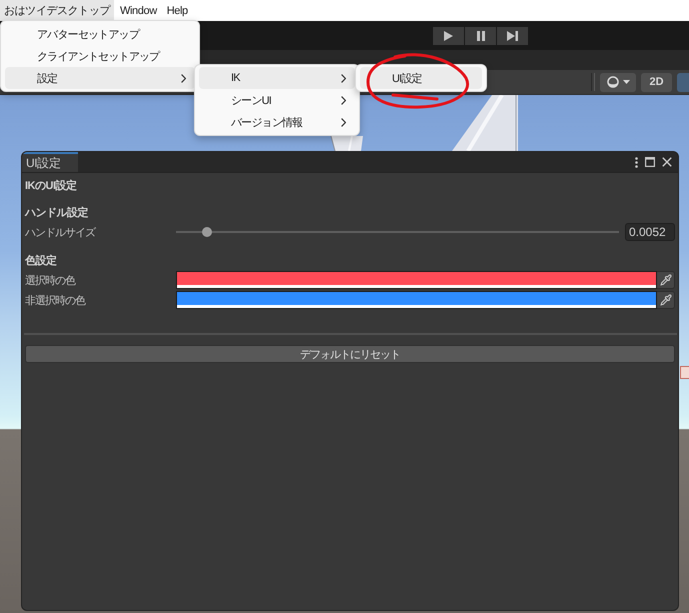 The width and height of the screenshot is (689, 613). What do you see at coordinates (667, 162) in the screenshot?
I see `close-icon` at bounding box center [667, 162].